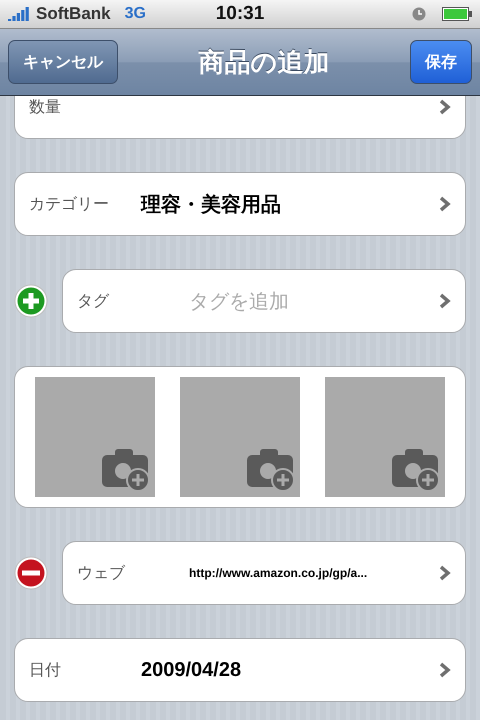  What do you see at coordinates (211, 205) in the screenshot?
I see `row-value: 理容・美容用品` at bounding box center [211, 205].